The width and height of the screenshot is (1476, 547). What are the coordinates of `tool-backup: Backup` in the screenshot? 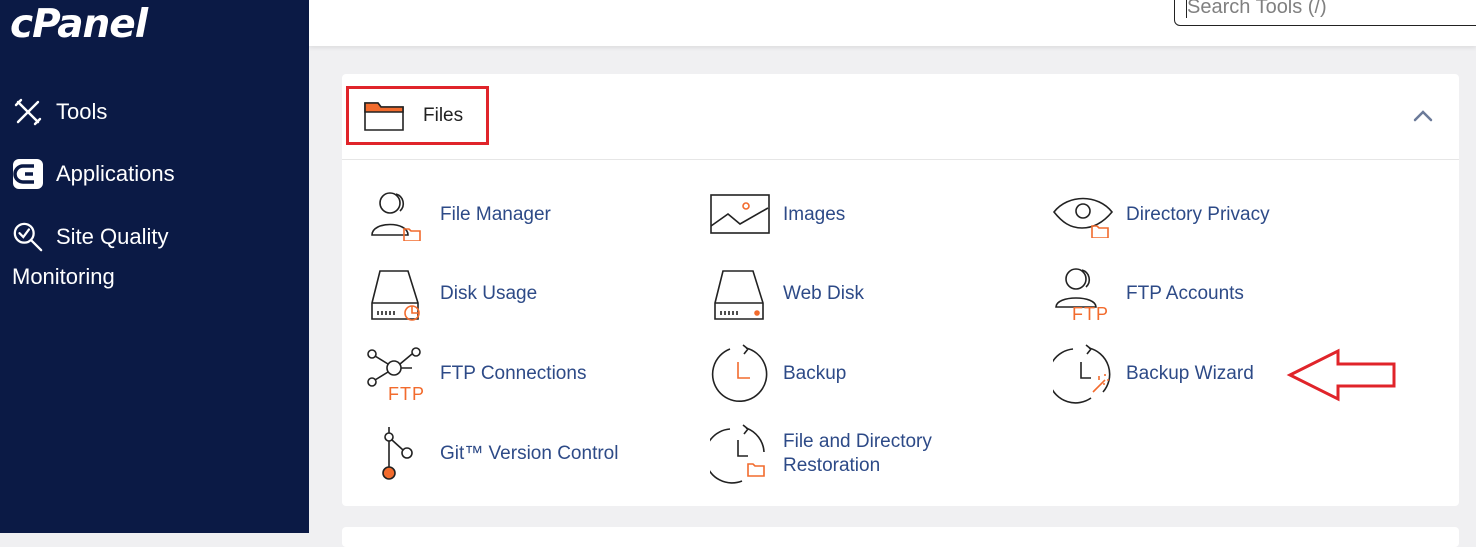 It's located at (777, 374).